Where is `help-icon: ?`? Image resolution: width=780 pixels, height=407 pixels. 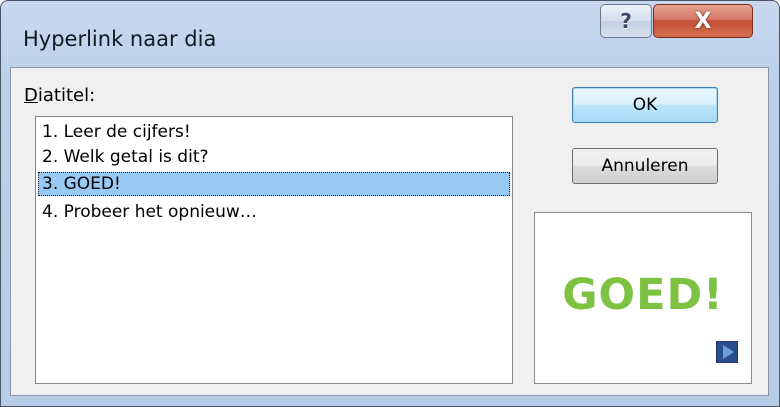
help-icon: ? is located at coordinates (626, 21).